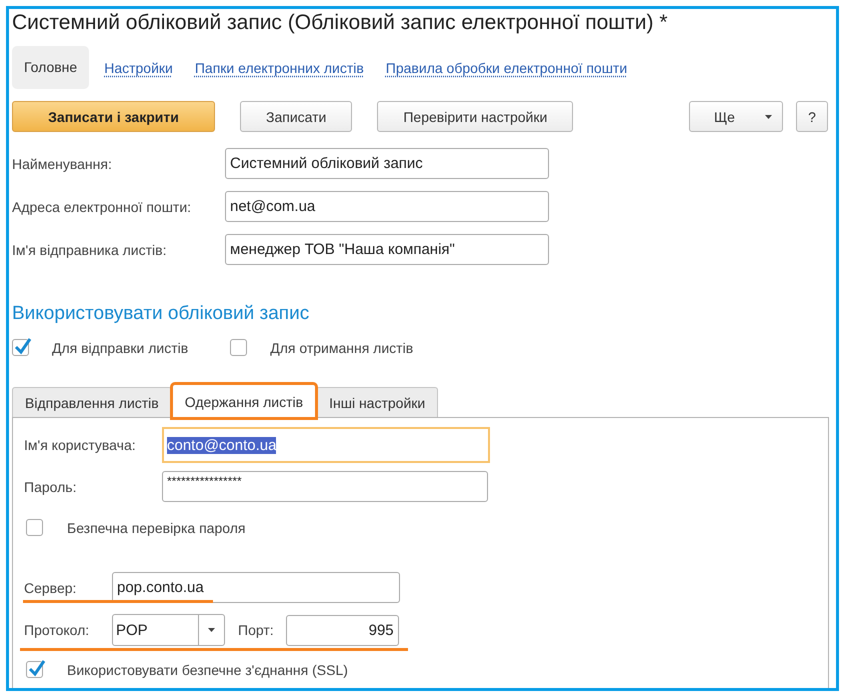 This screenshot has height=698, width=841. Describe the element at coordinates (387, 206) in the screenshot. I see `input-field: net@com.ua` at that location.